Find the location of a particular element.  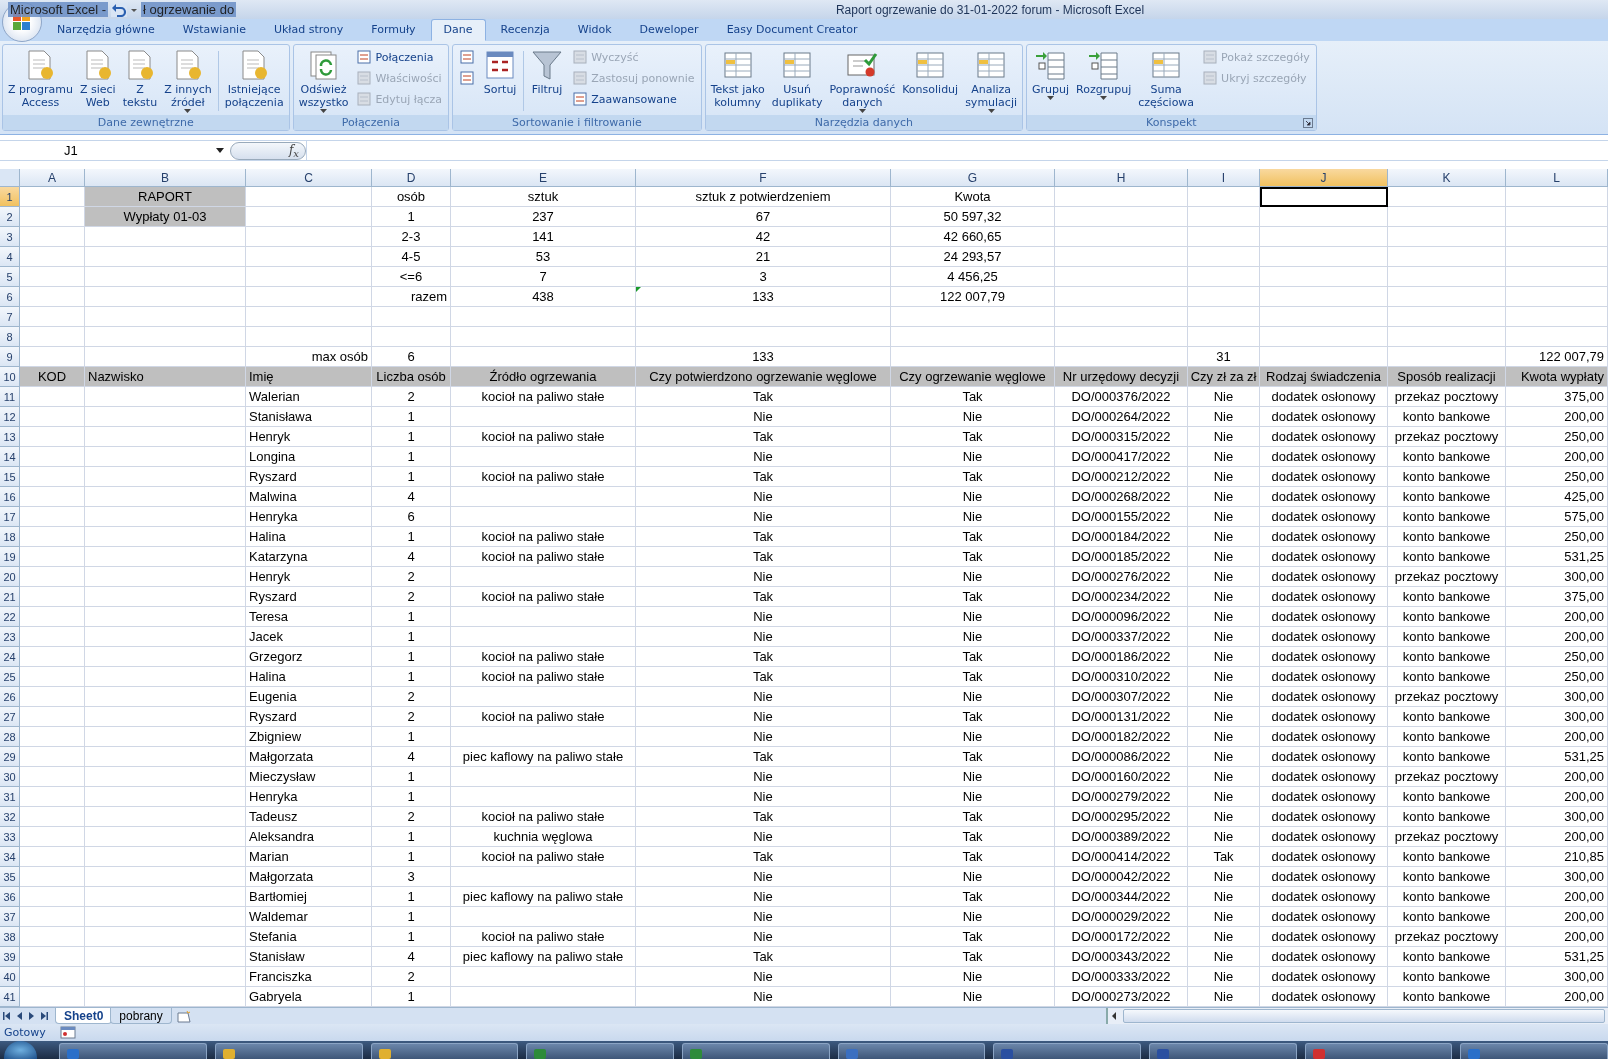

row-header: 11 is located at coordinates (10, 397).